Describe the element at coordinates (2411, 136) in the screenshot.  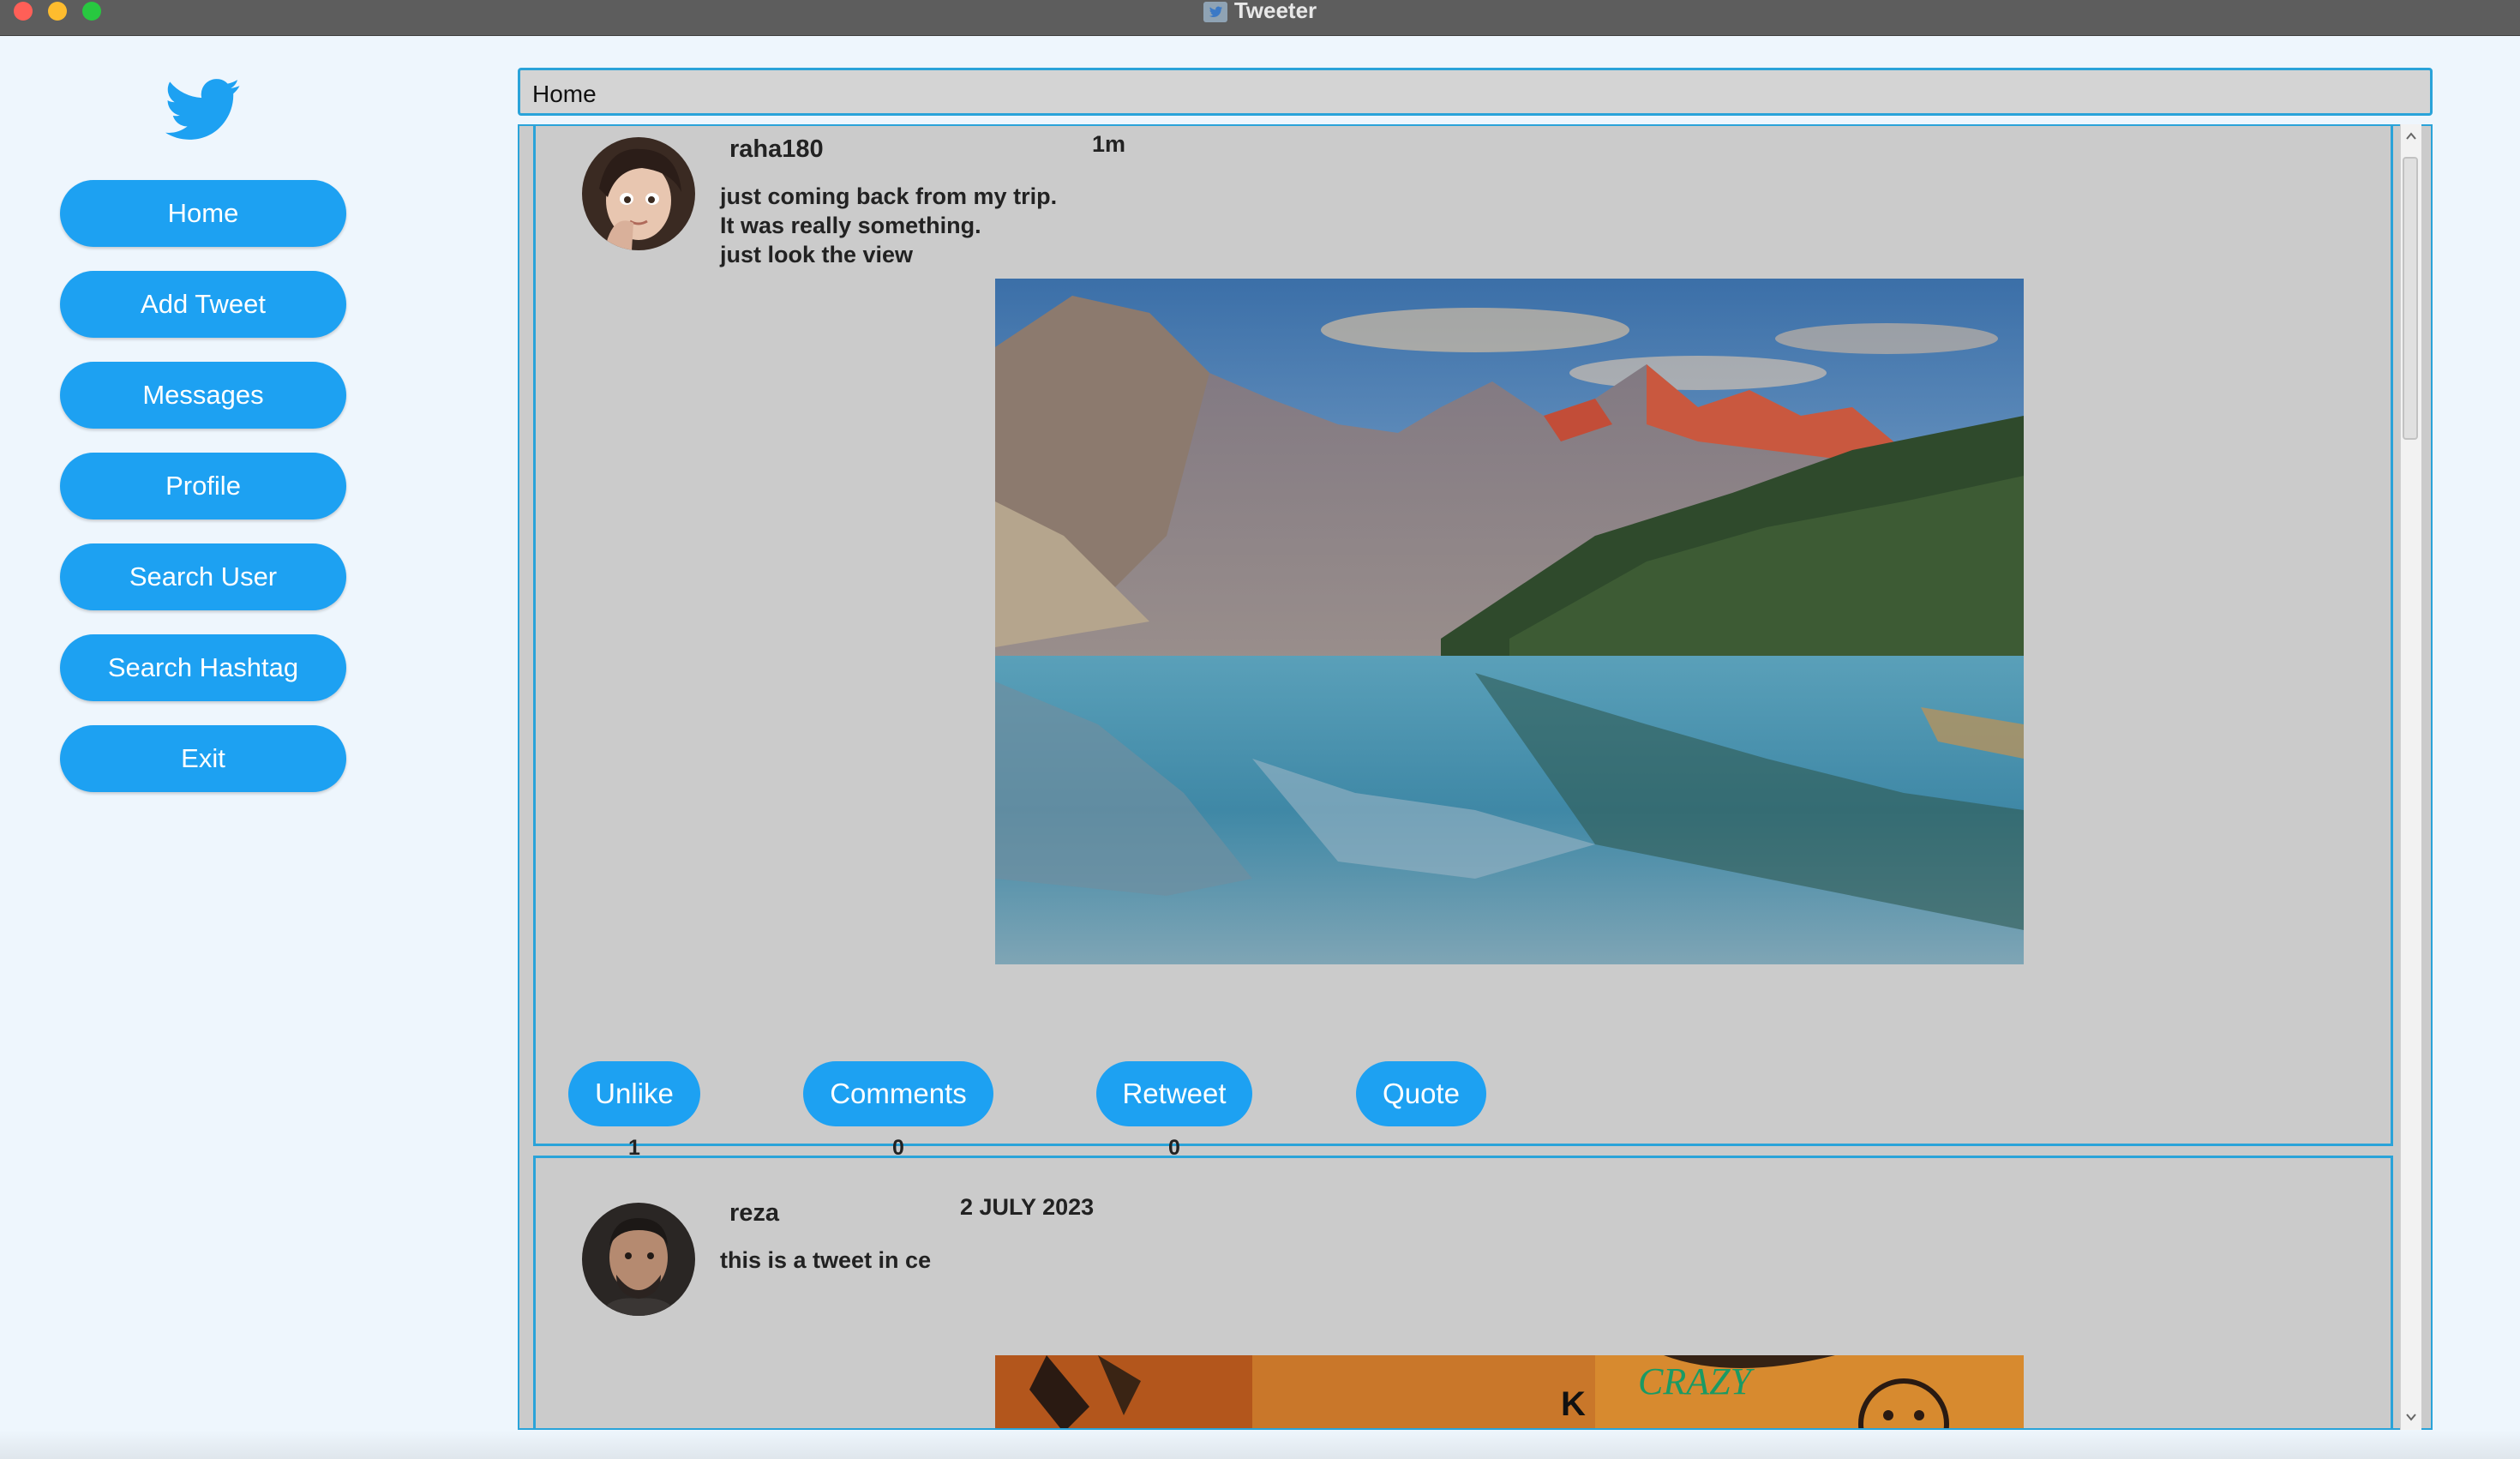
I see `scroll-up-arrow-icon` at that location.